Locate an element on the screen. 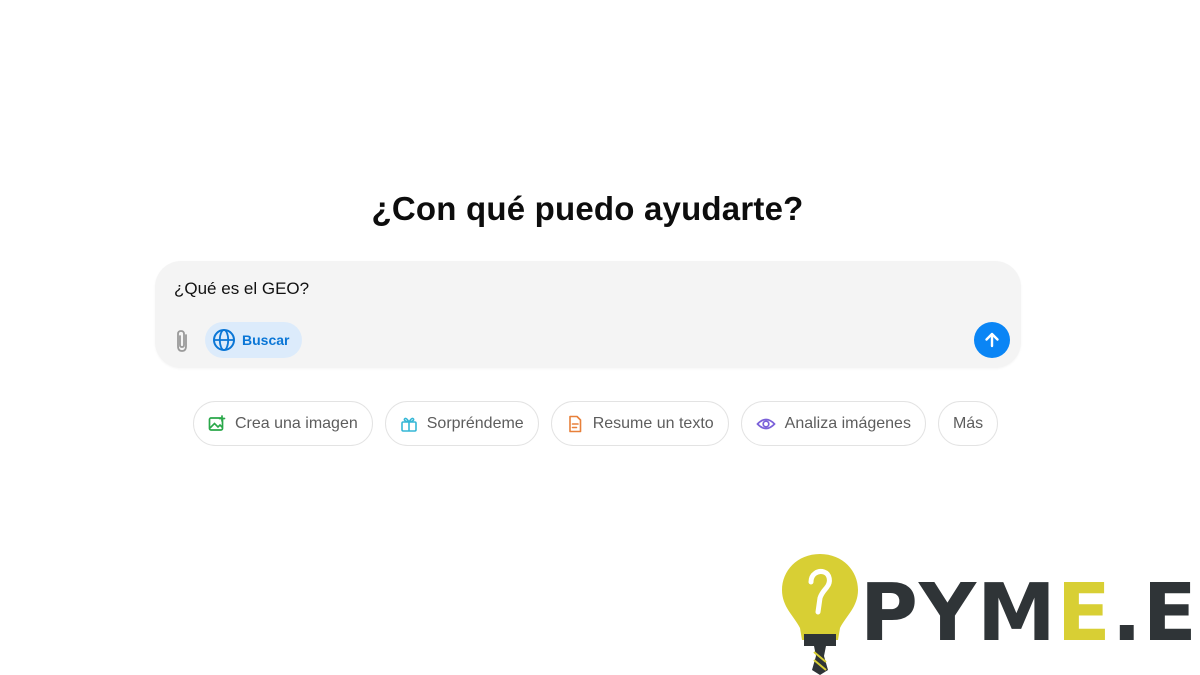 The height and width of the screenshot is (675, 1200). lightbulb-logo-icon is located at coordinates (820, 614).